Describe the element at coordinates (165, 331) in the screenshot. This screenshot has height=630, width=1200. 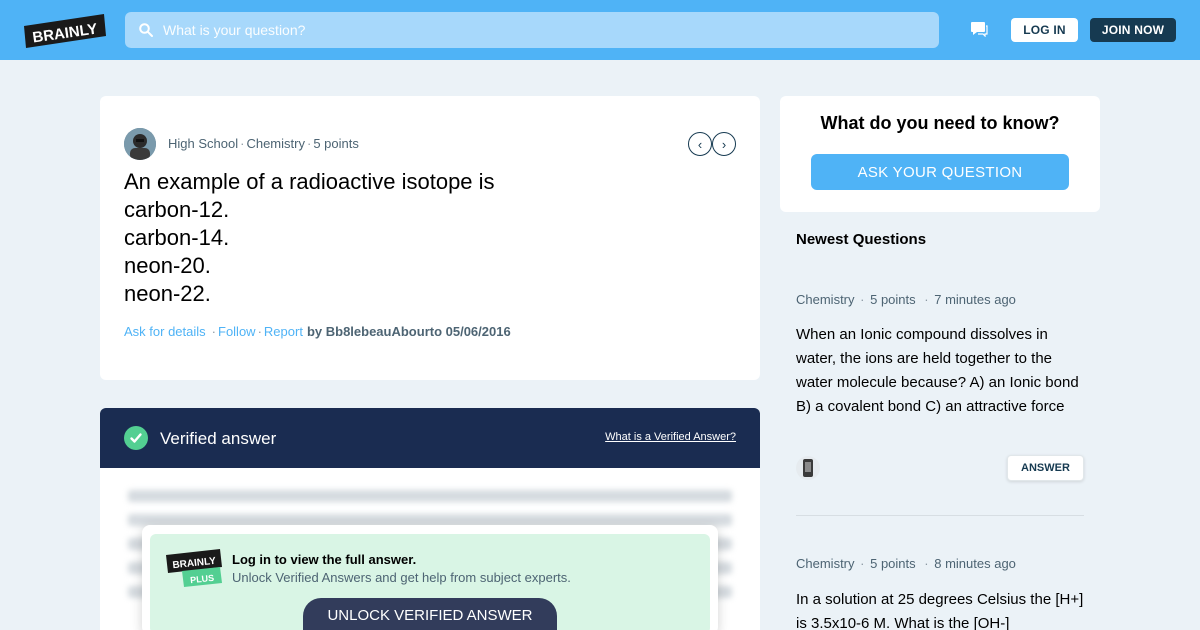
I see `ask-for-details-link: Ask for details` at that location.